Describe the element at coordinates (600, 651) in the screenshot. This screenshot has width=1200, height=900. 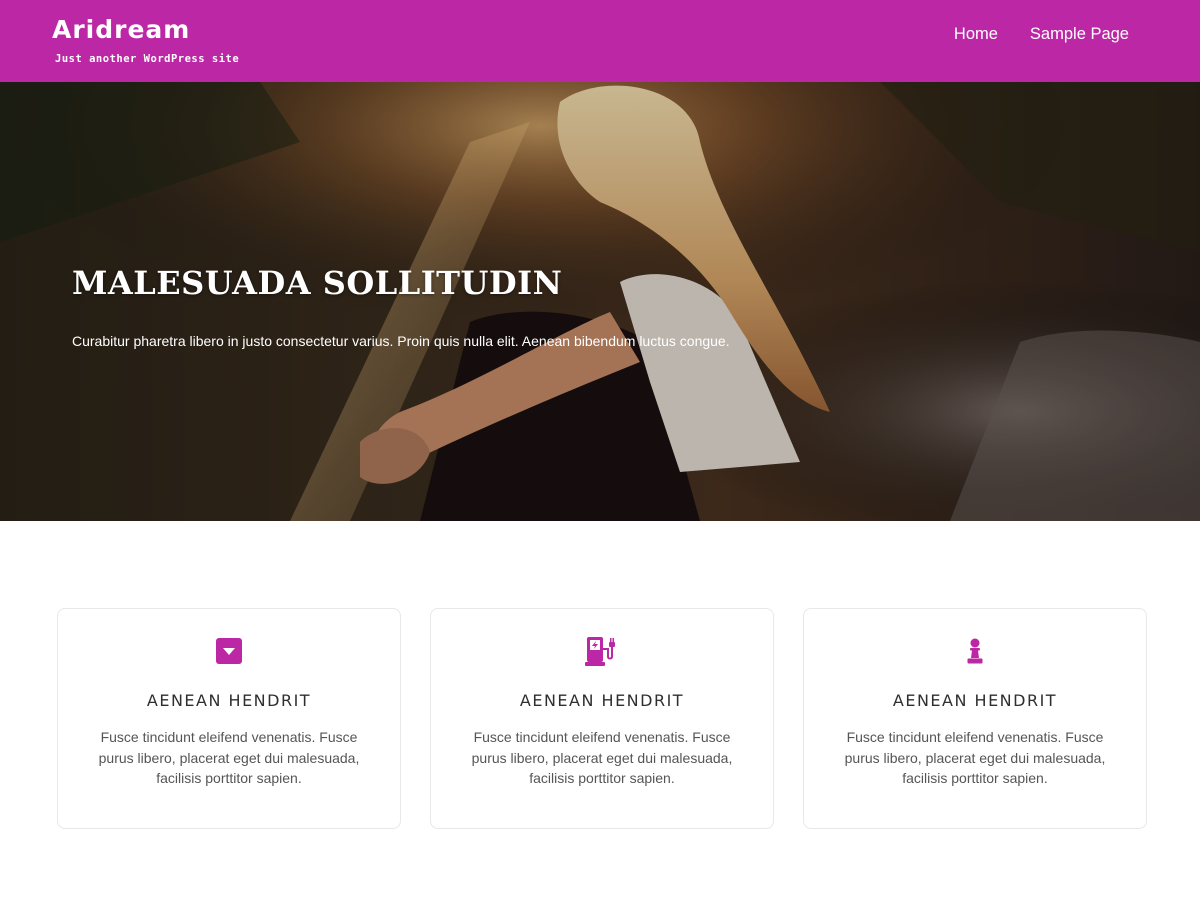
I see `charging-station-icon` at that location.